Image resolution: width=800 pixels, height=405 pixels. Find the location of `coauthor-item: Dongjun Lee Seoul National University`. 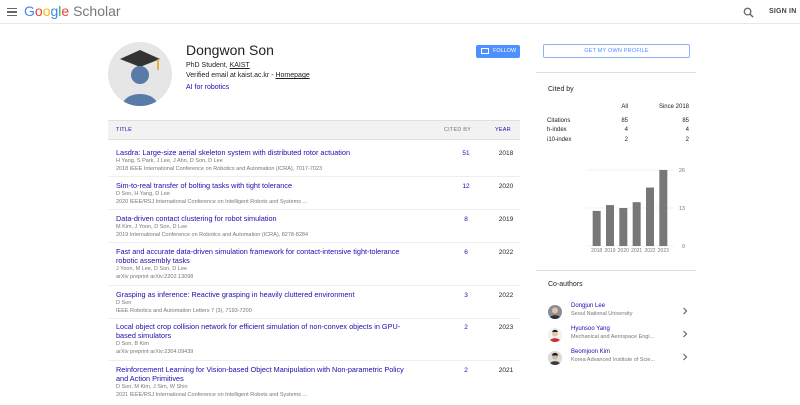

coauthor-item: Dongjun Lee Seoul National University is located at coordinates (618, 314).